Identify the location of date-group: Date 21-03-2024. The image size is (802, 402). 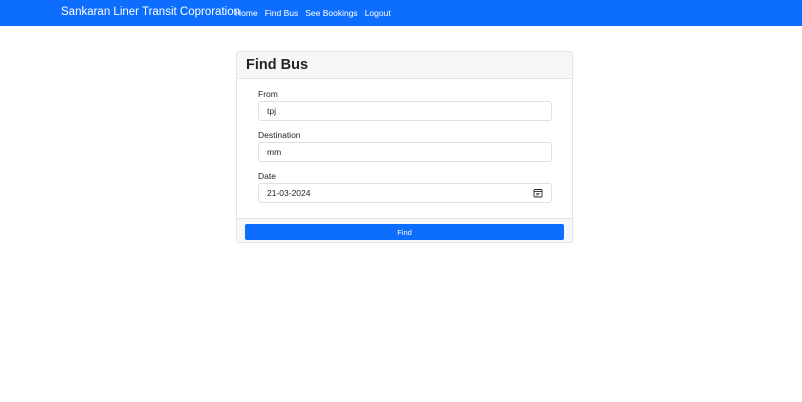
(405, 187).